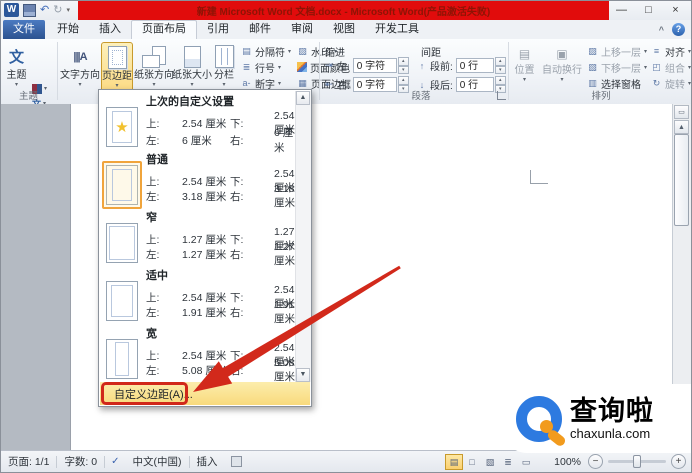 This screenshot has height=473, width=692. I want to click on redo-icon: ↻, so click(57, 10).